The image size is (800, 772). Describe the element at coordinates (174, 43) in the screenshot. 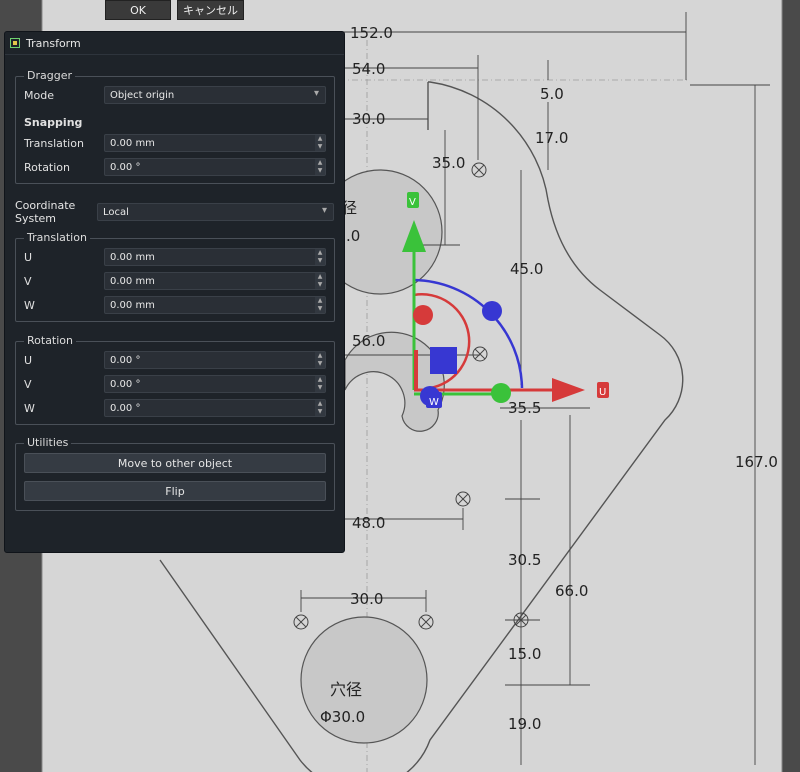

I see `panel-titlebar: Transform` at that location.